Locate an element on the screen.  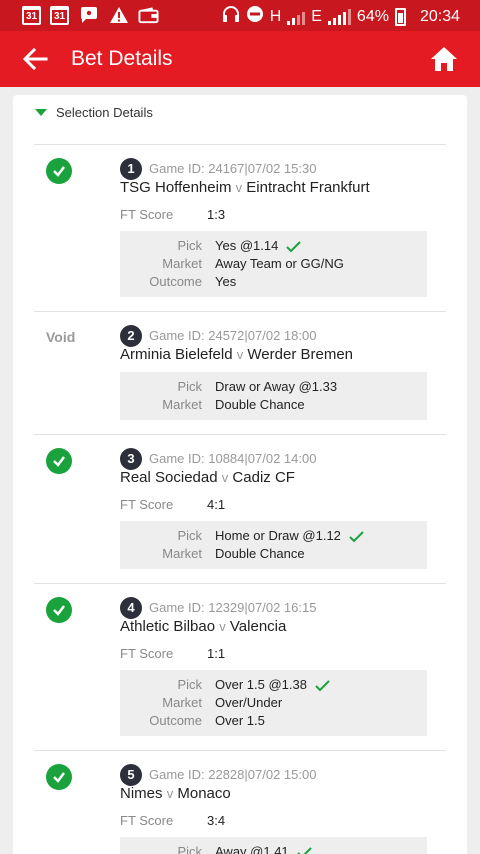
home-team: Nimes is located at coordinates (141, 793).